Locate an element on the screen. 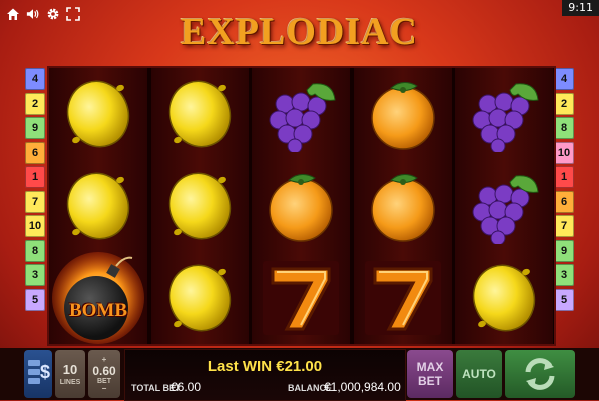 The width and height of the screenshot is (599, 401). currency-symbol: $ is located at coordinates (44, 372).